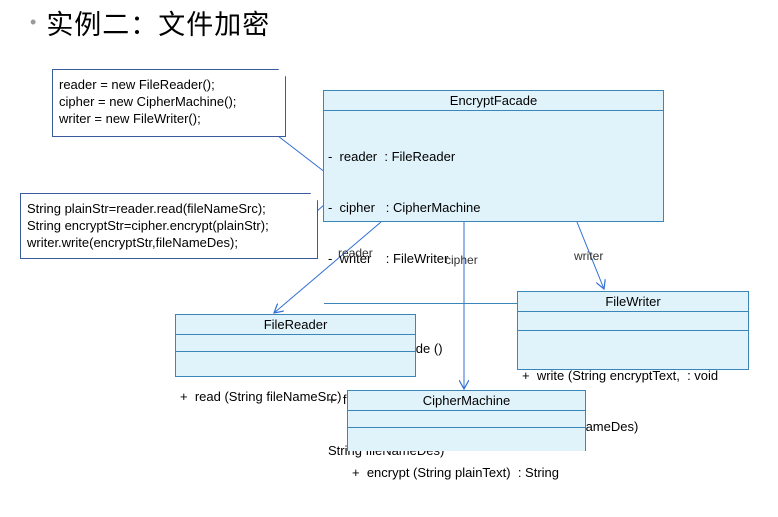 The height and width of the screenshot is (517, 778). I want to click on class-operations: + encrypt (String plainText) : String, so click(466, 472).